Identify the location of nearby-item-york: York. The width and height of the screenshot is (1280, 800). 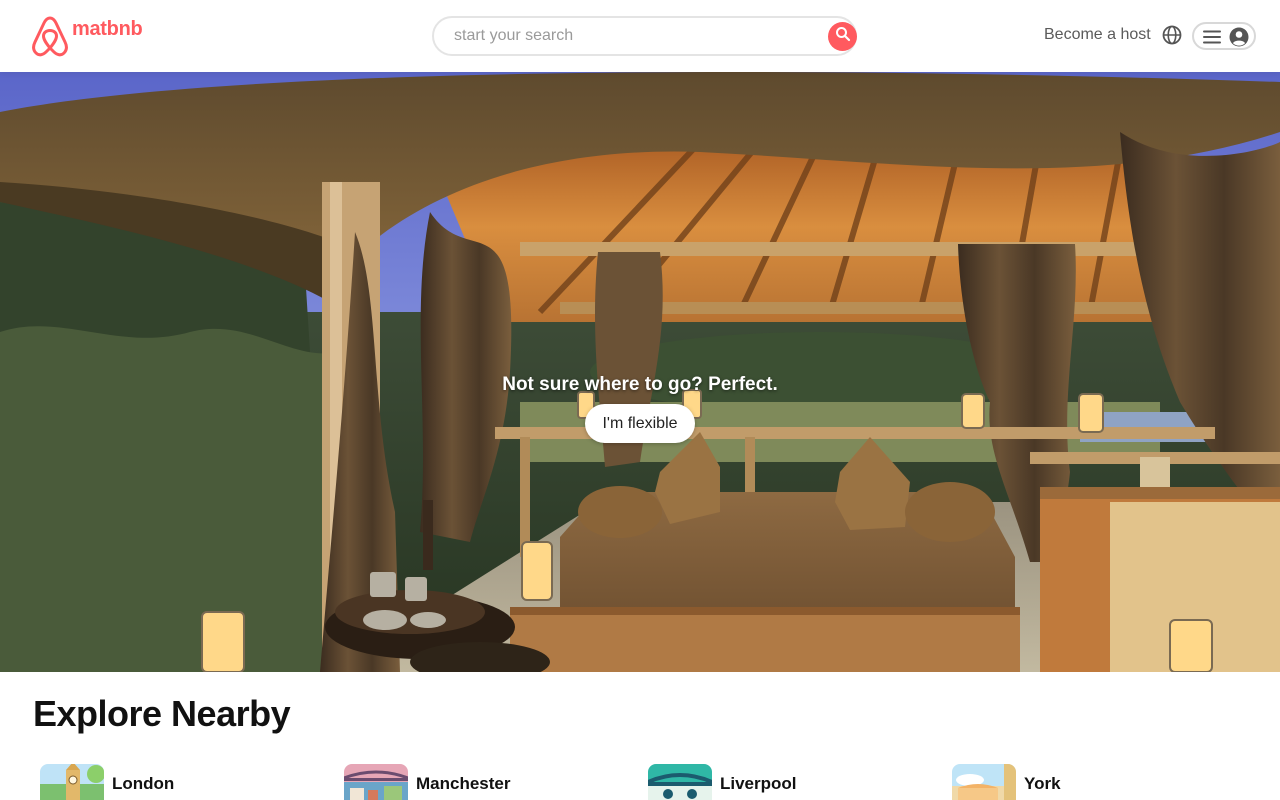
(1006, 782).